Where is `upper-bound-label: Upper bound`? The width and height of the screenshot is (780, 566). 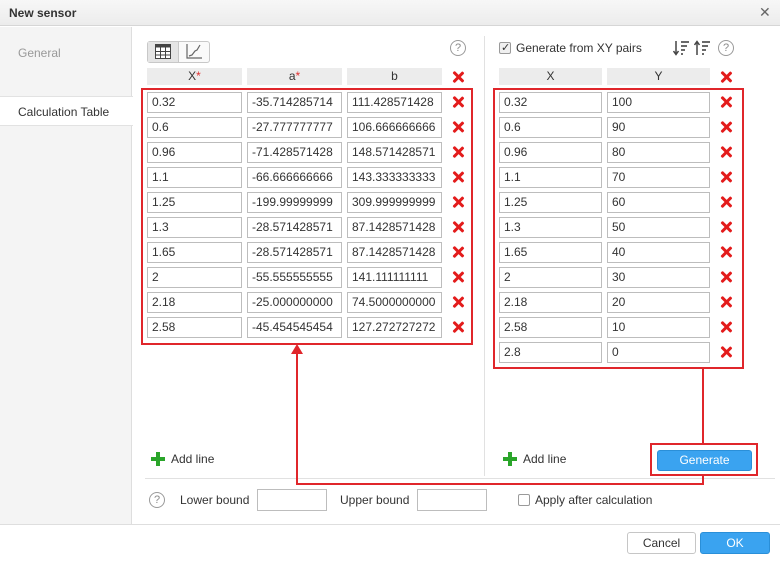 upper-bound-label: Upper bound is located at coordinates (375, 500).